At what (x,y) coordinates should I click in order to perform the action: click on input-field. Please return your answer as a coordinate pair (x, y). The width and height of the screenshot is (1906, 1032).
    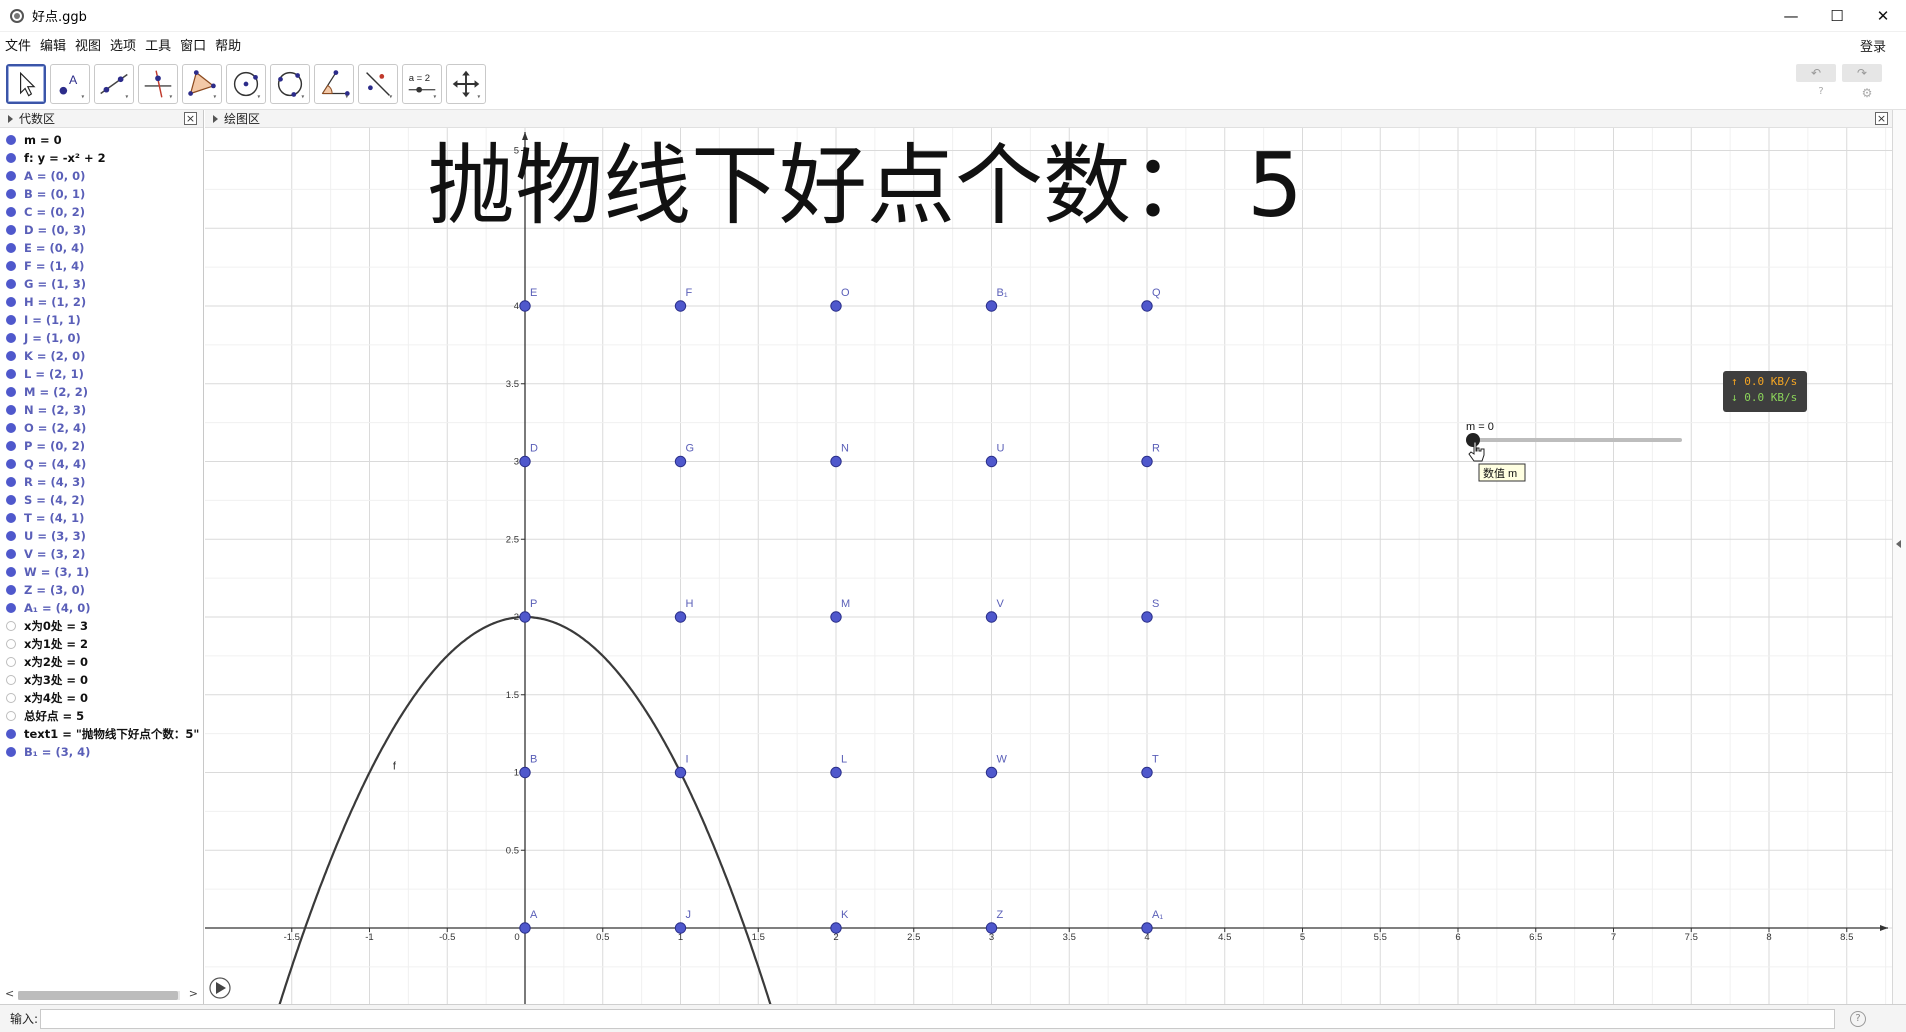
    Looking at the image, I should click on (937, 1019).